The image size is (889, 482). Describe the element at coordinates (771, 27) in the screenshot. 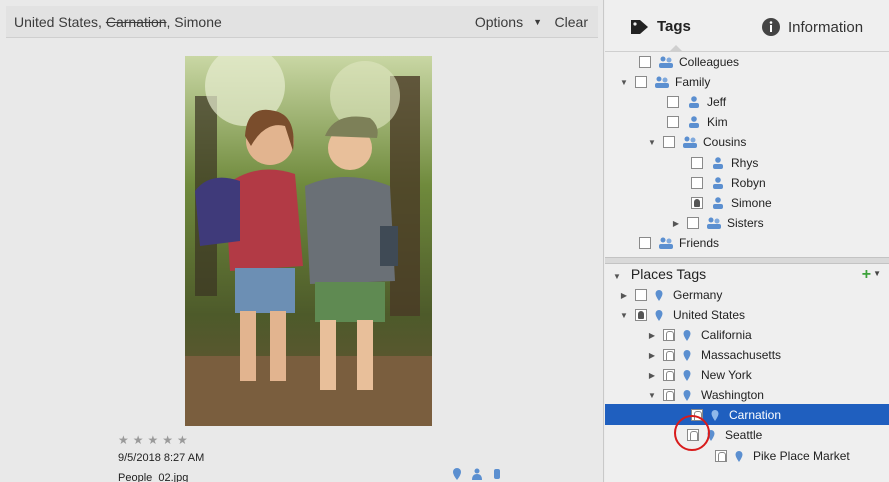

I see `info-icon` at that location.